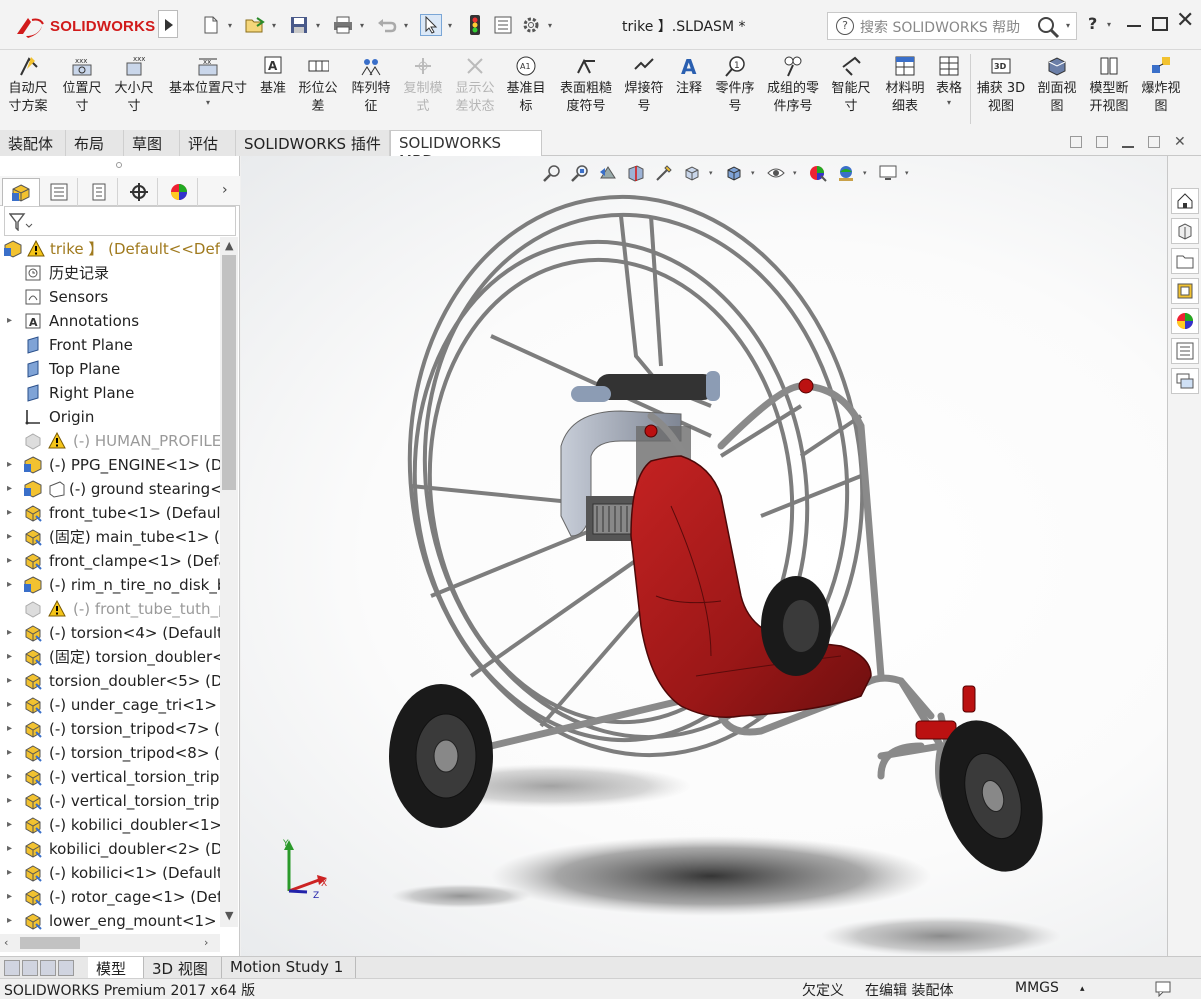  What do you see at coordinates (110, 273) in the screenshot?
I see `tree-item: 历史记录` at bounding box center [110, 273].